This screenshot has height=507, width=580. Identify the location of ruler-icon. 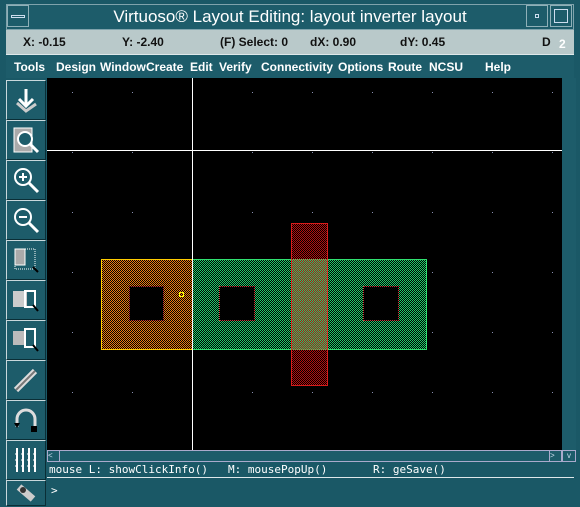
(26, 460).